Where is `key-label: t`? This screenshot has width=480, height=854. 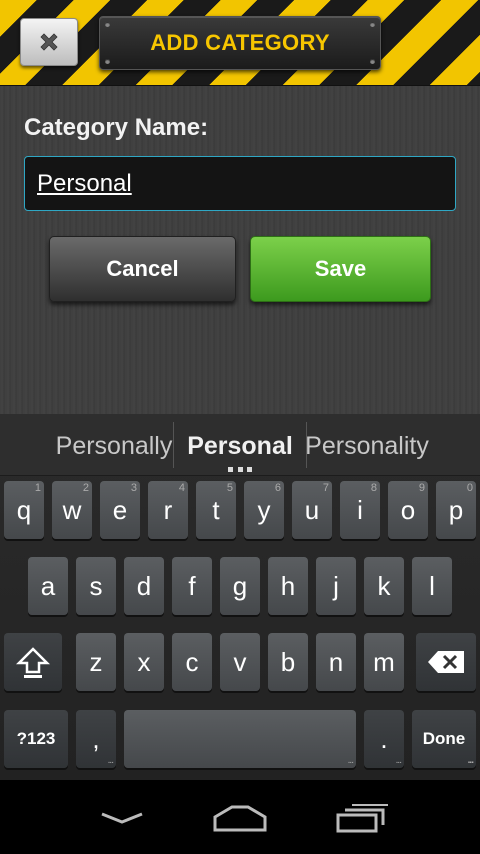 key-label: t is located at coordinates (216, 509).